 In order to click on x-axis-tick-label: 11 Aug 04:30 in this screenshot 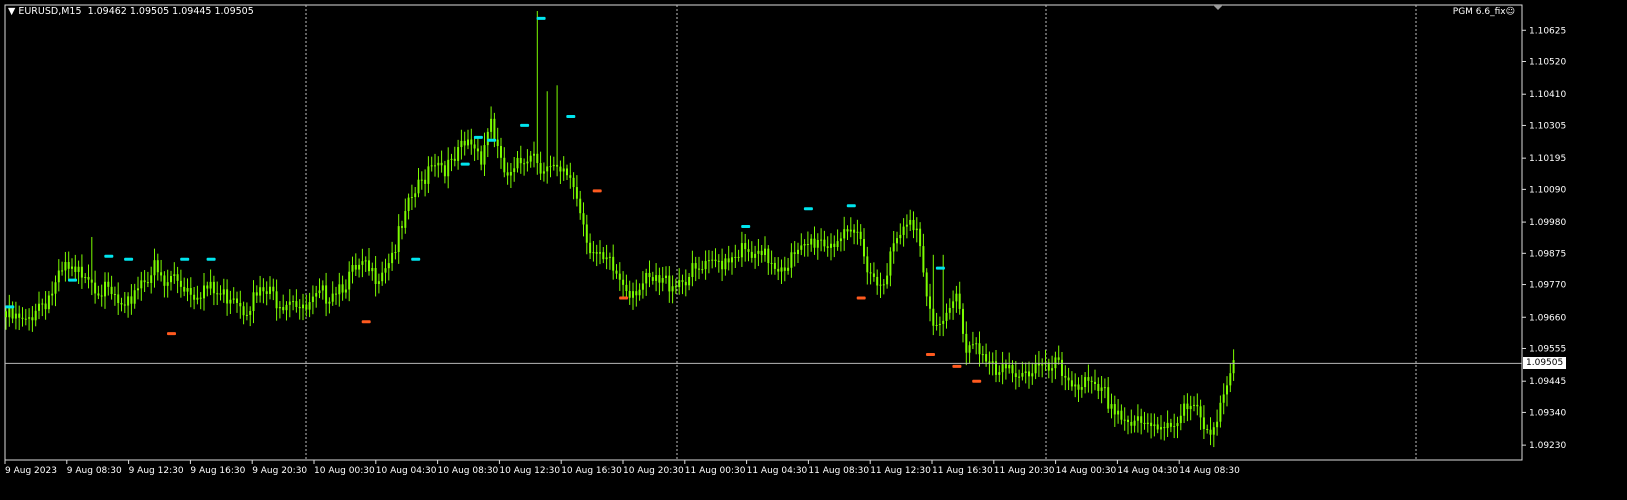, I will do `click(777, 471)`.